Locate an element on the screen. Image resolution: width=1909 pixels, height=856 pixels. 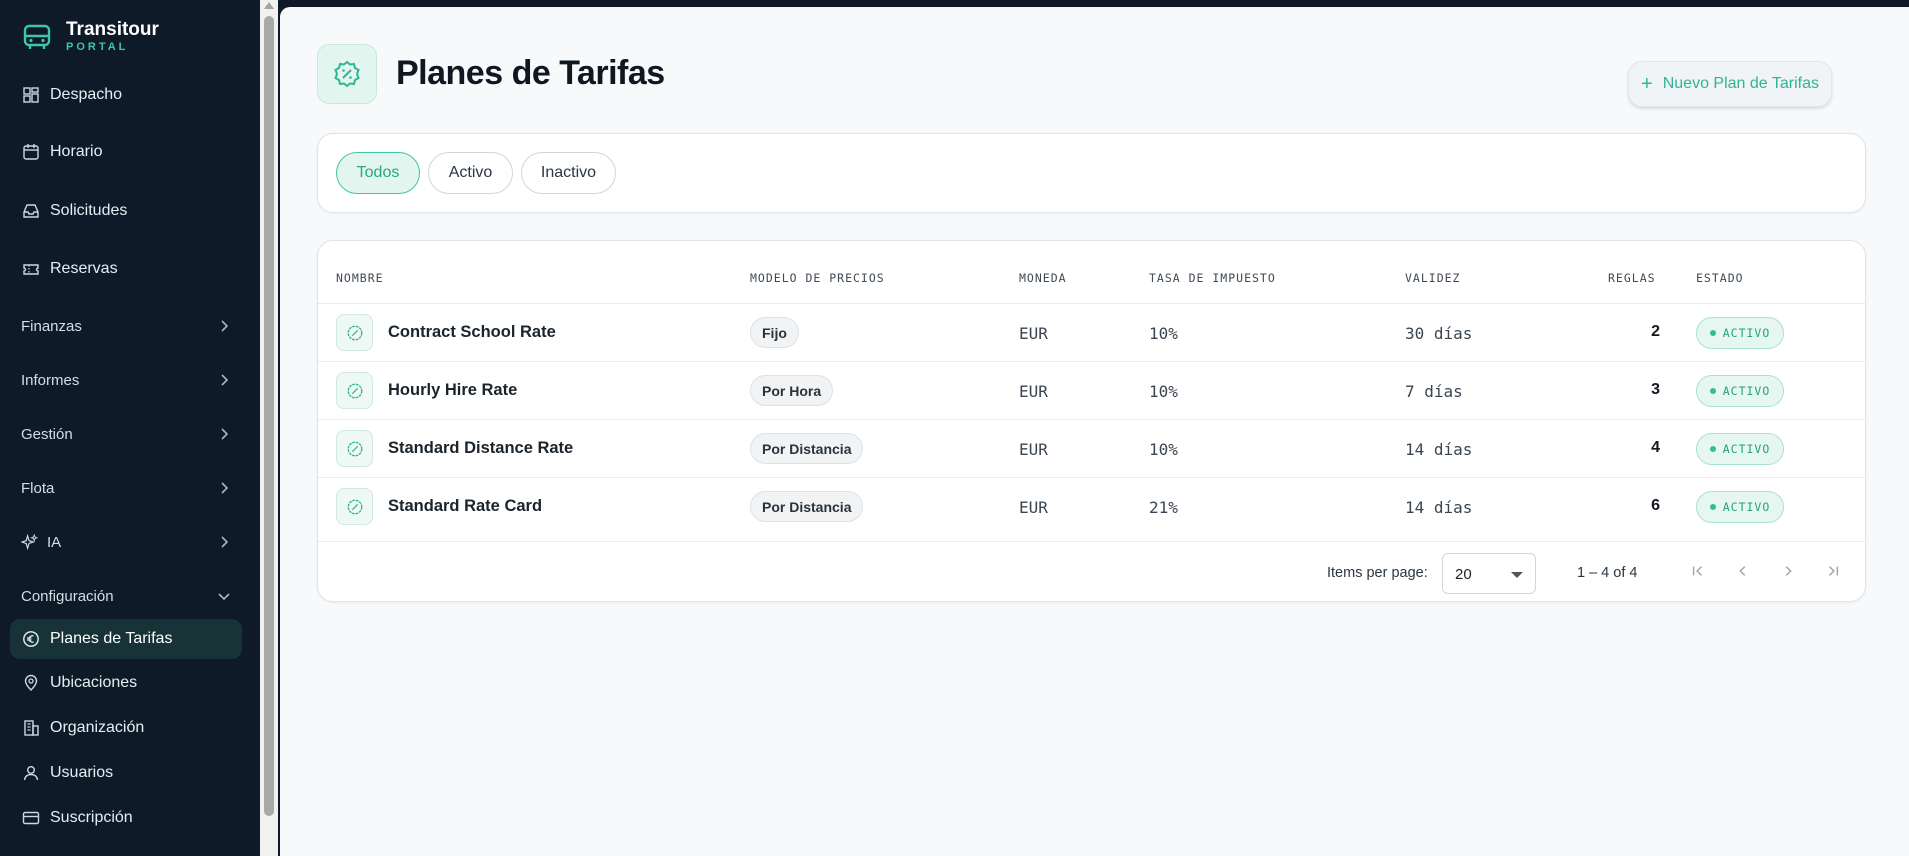
sidebar-item-organizacion: Organización is located at coordinates (126, 728).